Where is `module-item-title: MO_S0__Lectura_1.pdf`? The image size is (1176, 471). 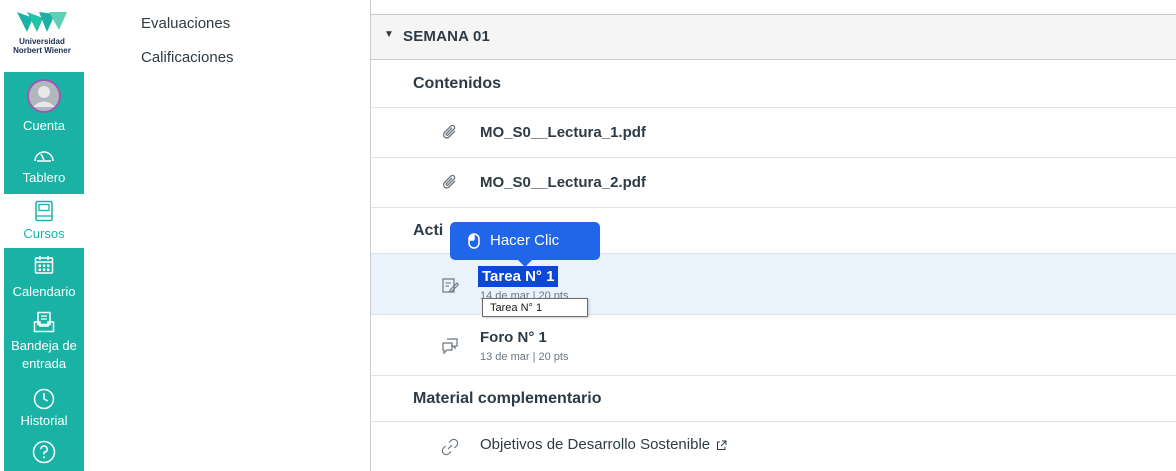 module-item-title: MO_S0__Lectura_1.pdf is located at coordinates (563, 132).